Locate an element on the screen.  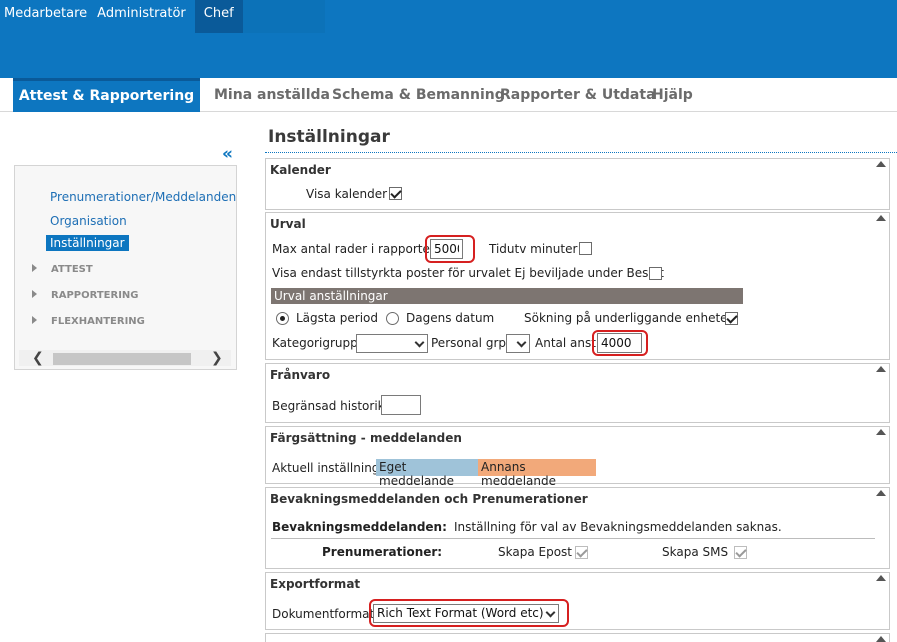
scrollbar-thumb is located at coordinates (122, 359).